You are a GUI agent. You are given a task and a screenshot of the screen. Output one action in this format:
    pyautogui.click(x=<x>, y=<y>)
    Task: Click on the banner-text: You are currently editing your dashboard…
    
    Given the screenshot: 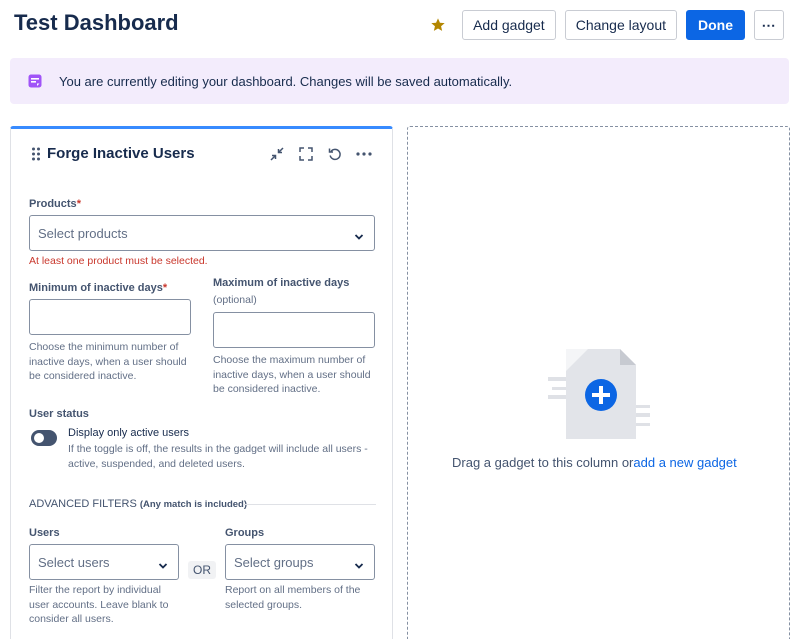 What is the action you would take?
    pyautogui.click(x=286, y=81)
    